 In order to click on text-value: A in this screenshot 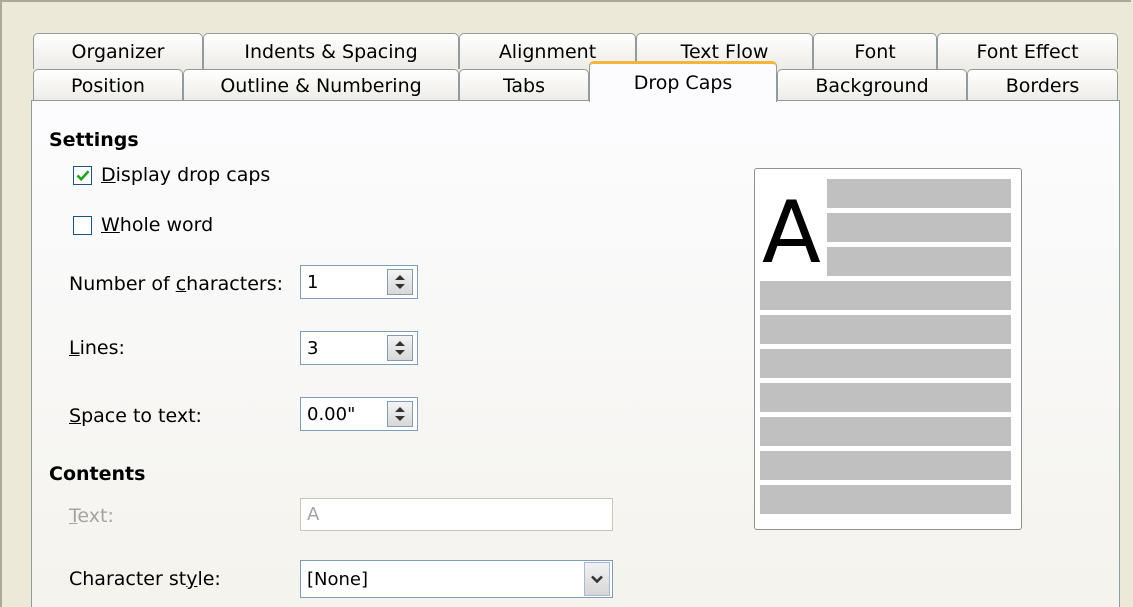, I will do `click(313, 514)`.